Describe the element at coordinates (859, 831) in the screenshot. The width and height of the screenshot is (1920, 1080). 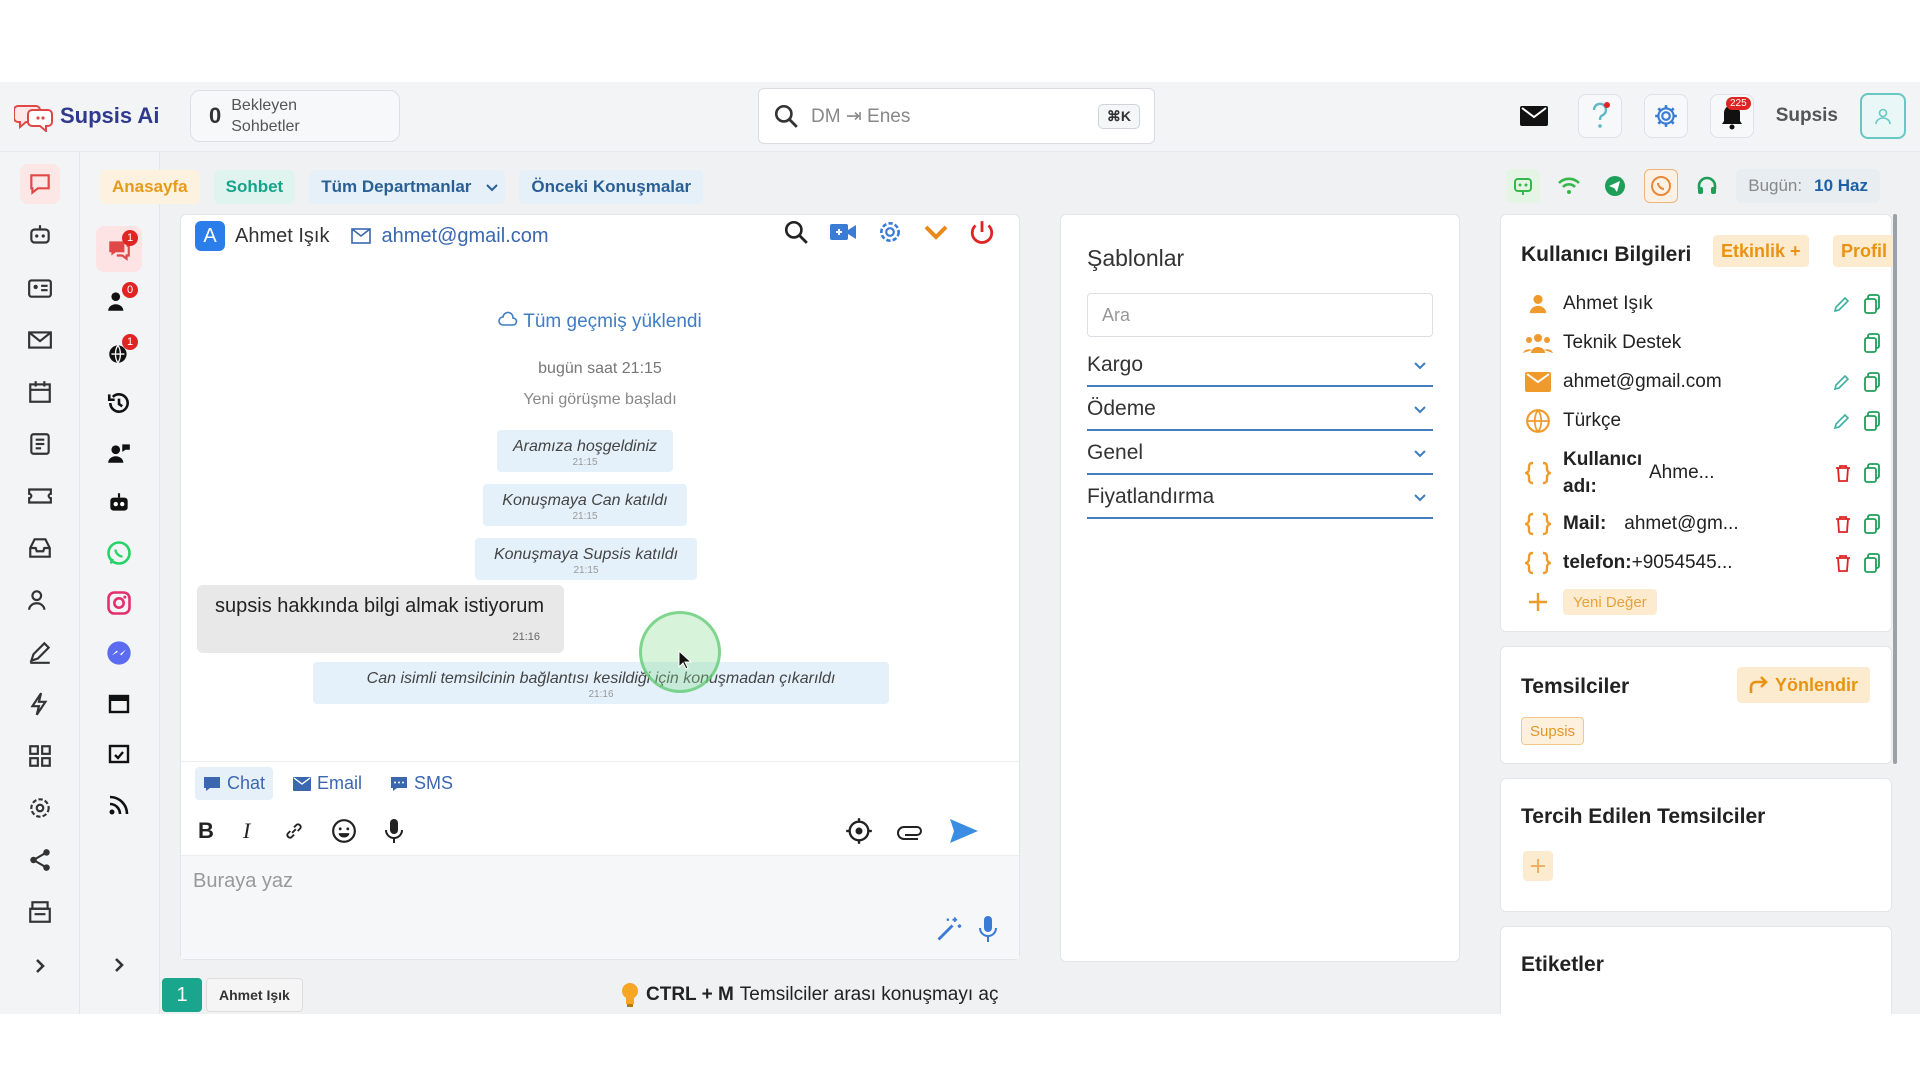
I see `location-target-icon` at that location.